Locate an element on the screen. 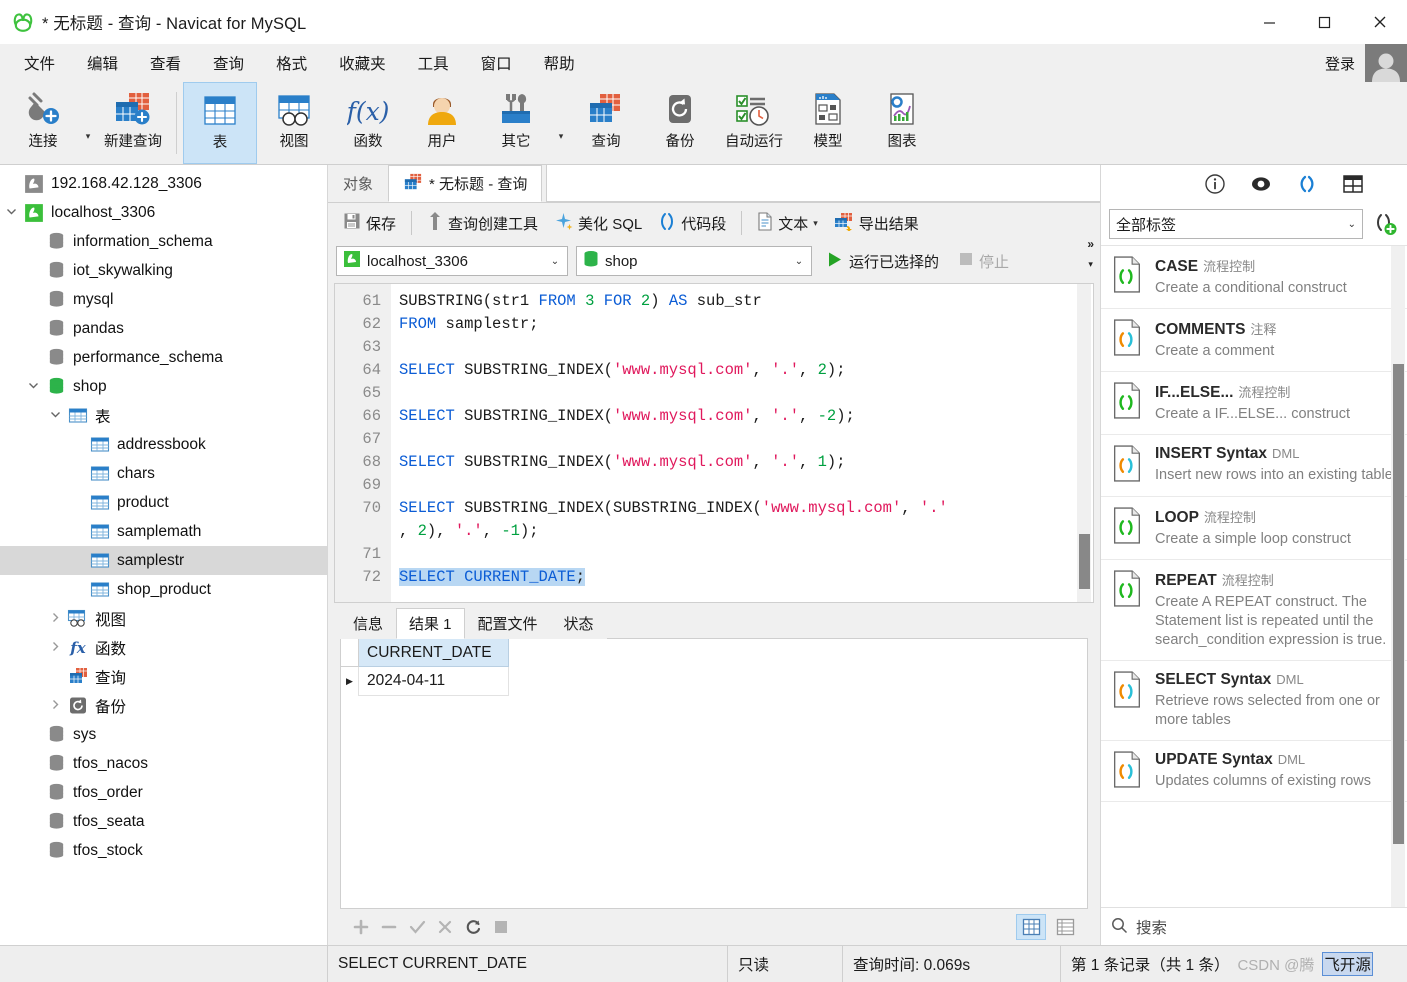 This screenshot has width=1407, height=982. double-chevron-right-icon: » is located at coordinates (1090, 244).